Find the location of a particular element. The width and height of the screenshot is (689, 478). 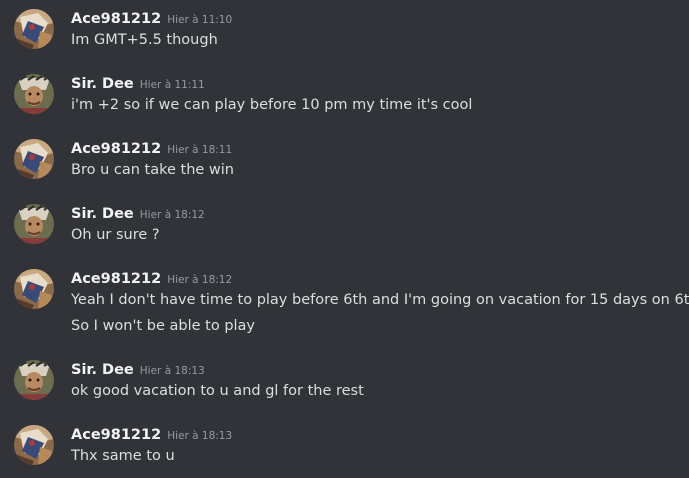

message-text: Thx same to u is located at coordinates (123, 456).